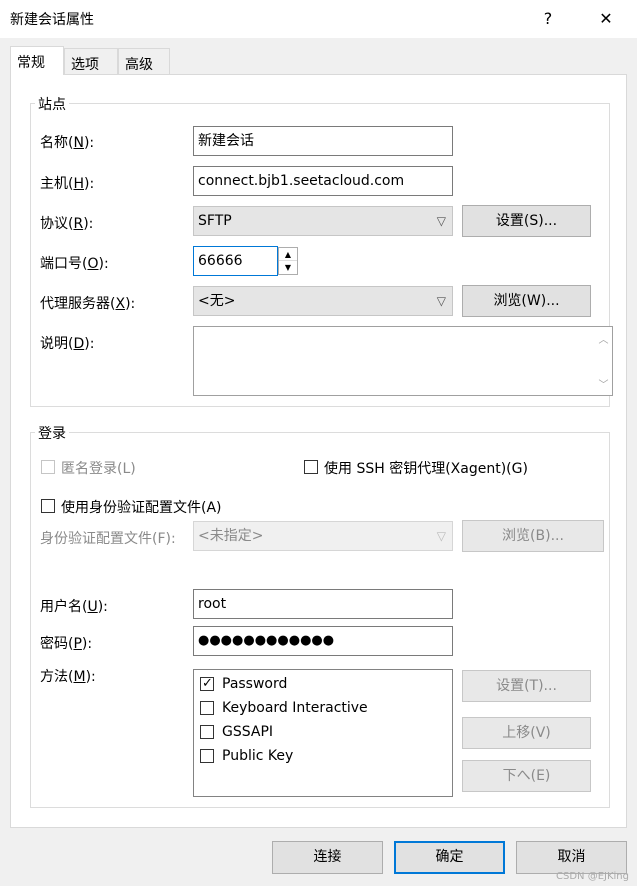 This screenshot has width=637, height=886. What do you see at coordinates (323, 536) in the screenshot?
I see `profile-select: <未指定> ▽` at bounding box center [323, 536].